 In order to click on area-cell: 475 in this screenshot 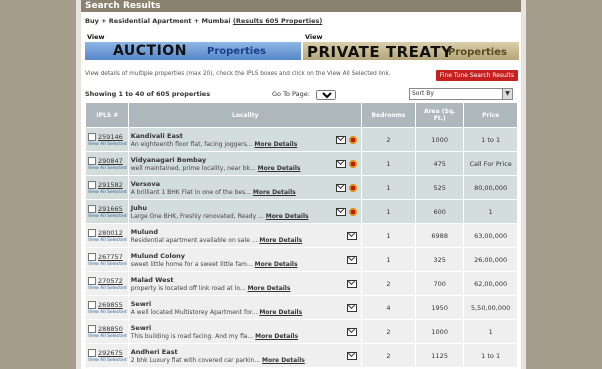, I will do `click(440, 163)`.